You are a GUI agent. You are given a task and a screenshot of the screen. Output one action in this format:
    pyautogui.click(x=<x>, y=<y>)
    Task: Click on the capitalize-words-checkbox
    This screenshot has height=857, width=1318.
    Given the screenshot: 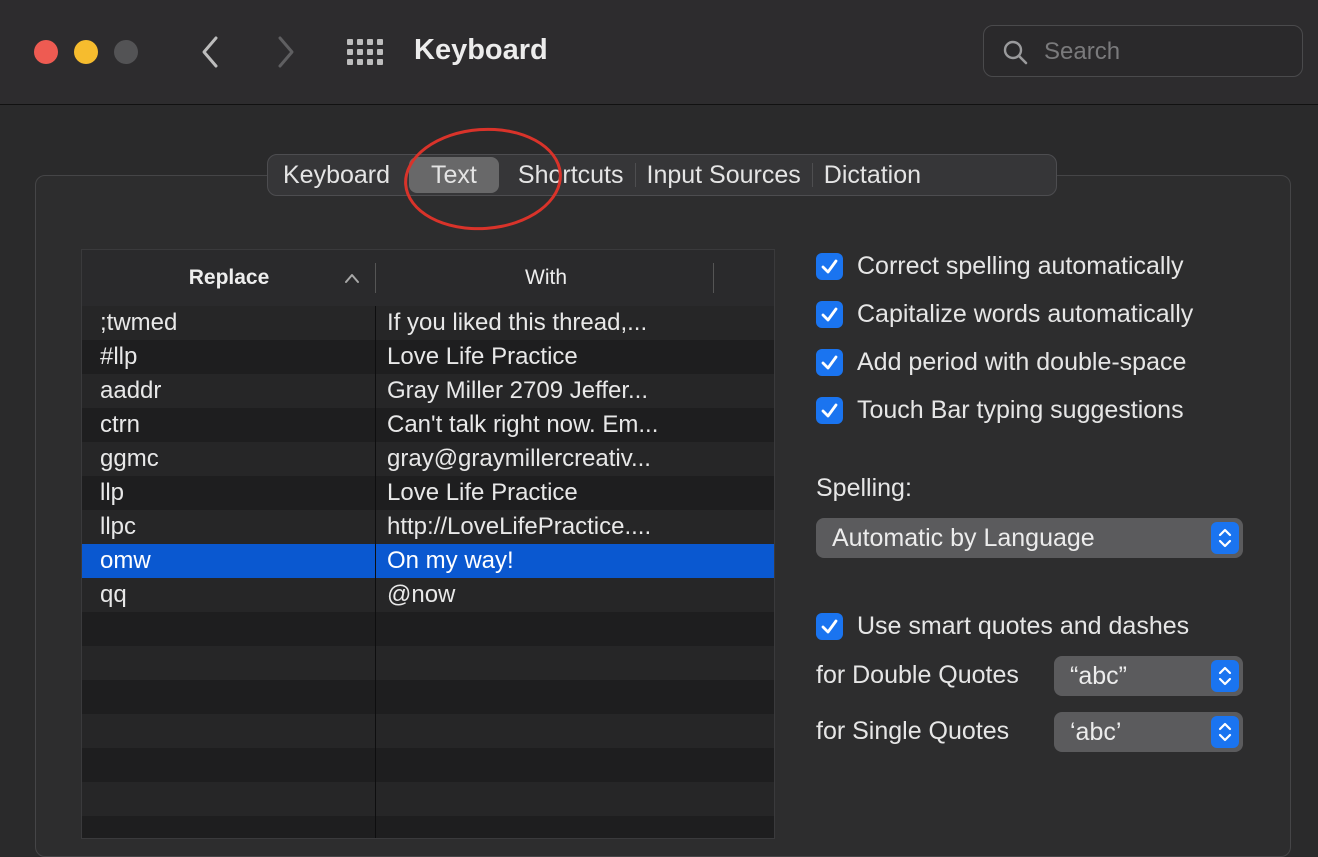 What is the action you would take?
    pyautogui.click(x=829, y=314)
    